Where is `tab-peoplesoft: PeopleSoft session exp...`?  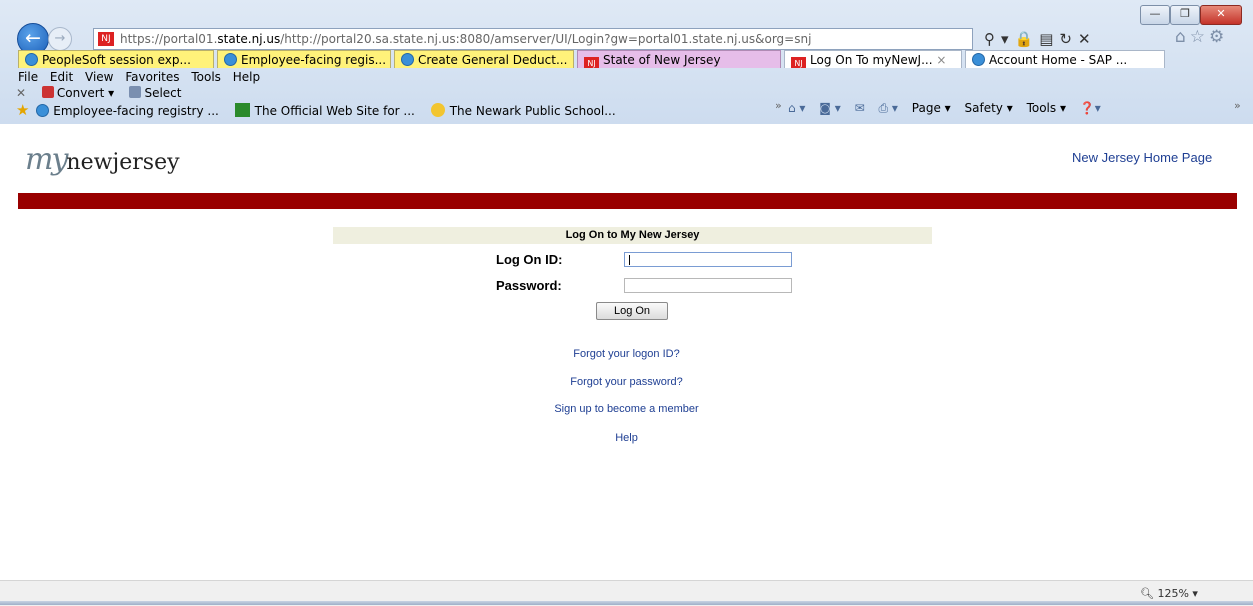
tab-peoplesoft: PeopleSoft session exp... is located at coordinates (116, 59).